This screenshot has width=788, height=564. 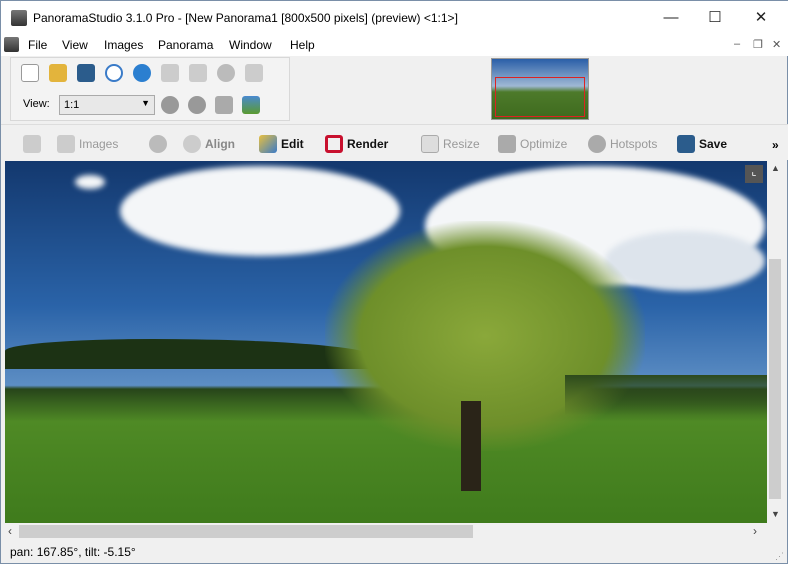 What do you see at coordinates (170, 73) in the screenshot?
I see `import-icon` at bounding box center [170, 73].